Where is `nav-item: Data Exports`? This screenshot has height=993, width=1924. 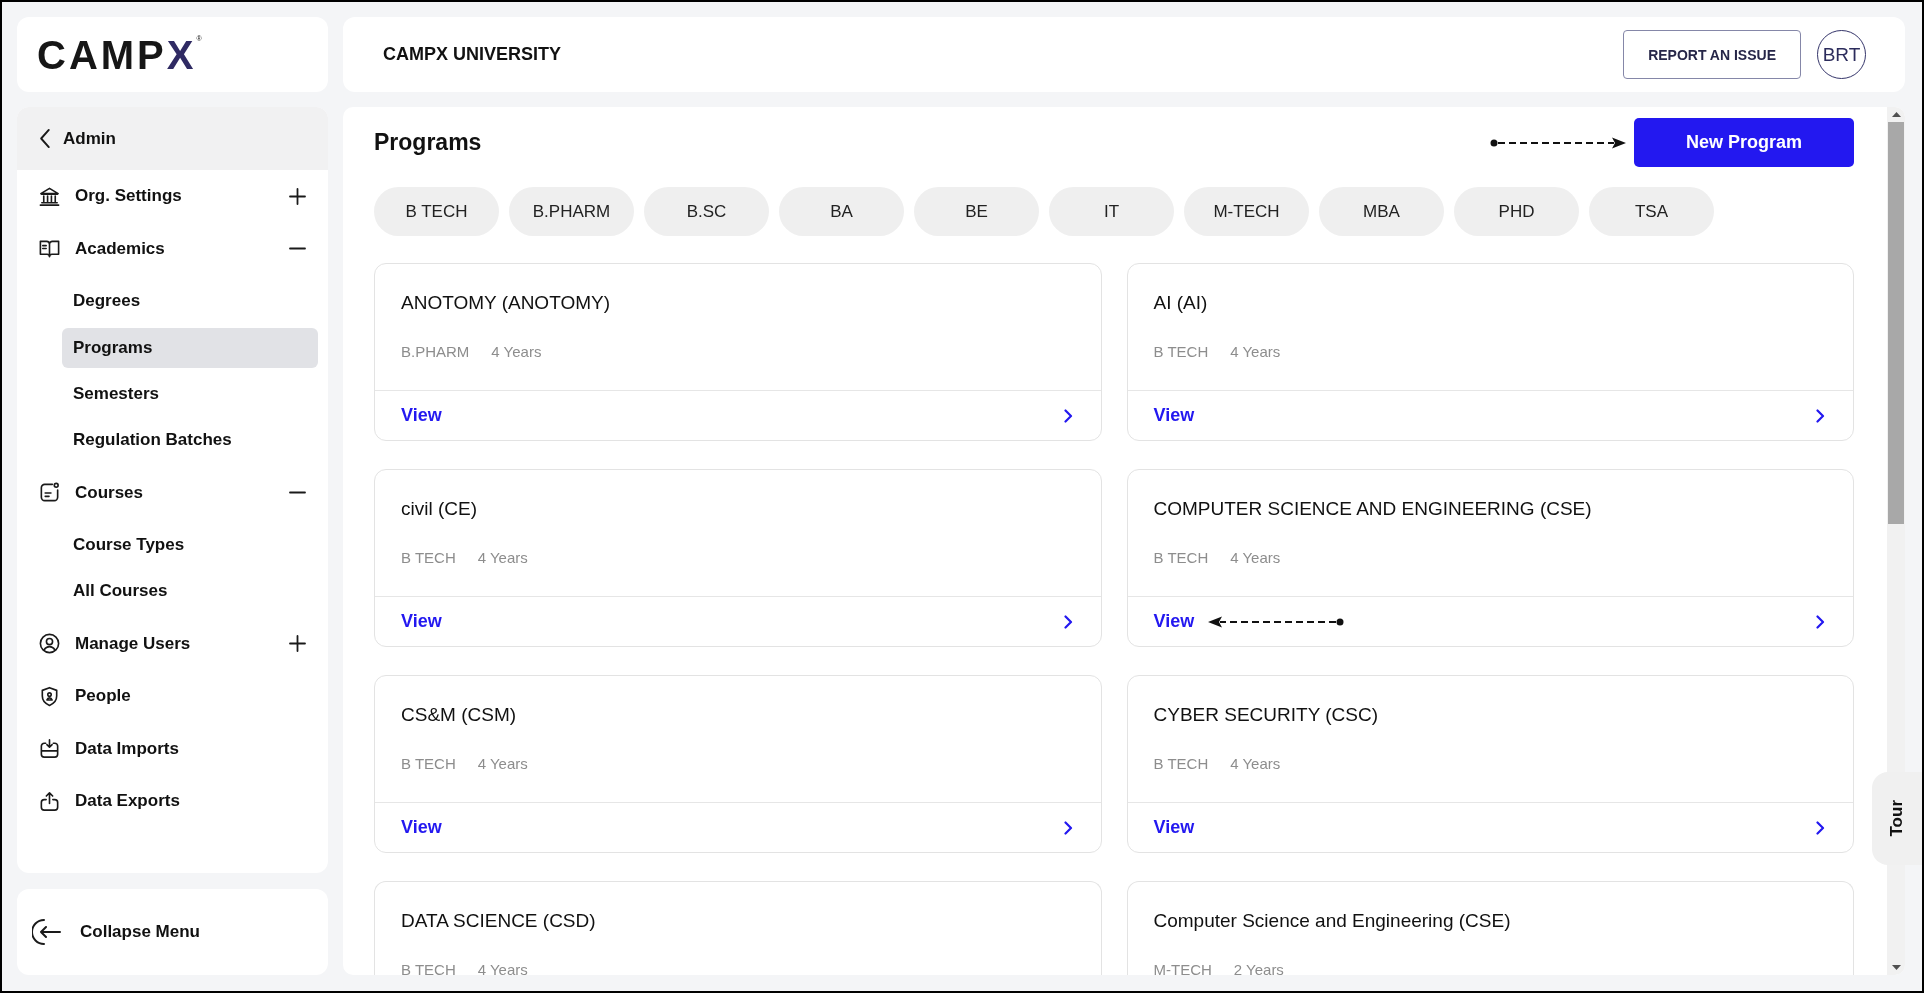 nav-item: Data Exports is located at coordinates (172, 801).